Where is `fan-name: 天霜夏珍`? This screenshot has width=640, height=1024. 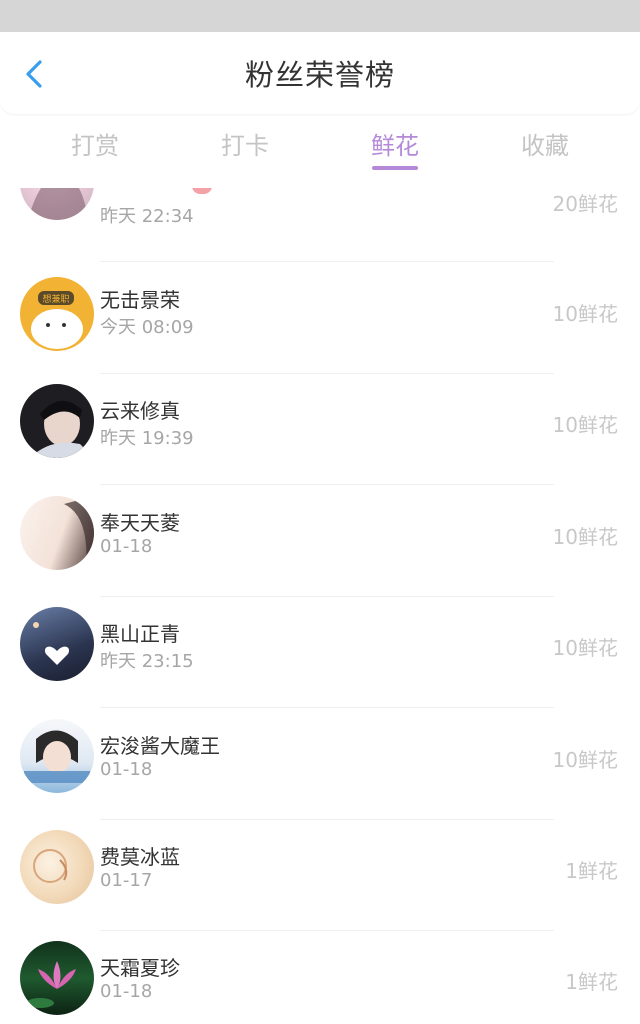 fan-name: 天霜夏珍 is located at coordinates (140, 968).